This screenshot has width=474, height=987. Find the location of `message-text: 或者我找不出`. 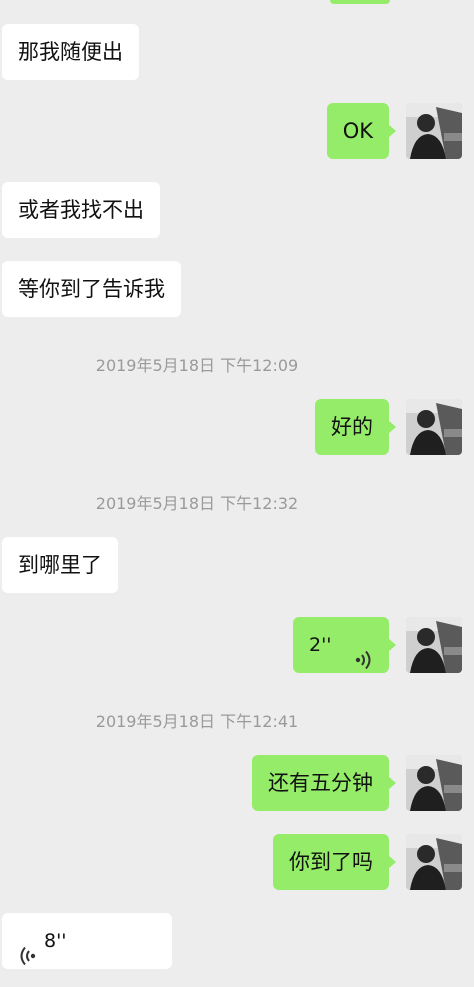

message-text: 或者我找不出 is located at coordinates (81, 210).